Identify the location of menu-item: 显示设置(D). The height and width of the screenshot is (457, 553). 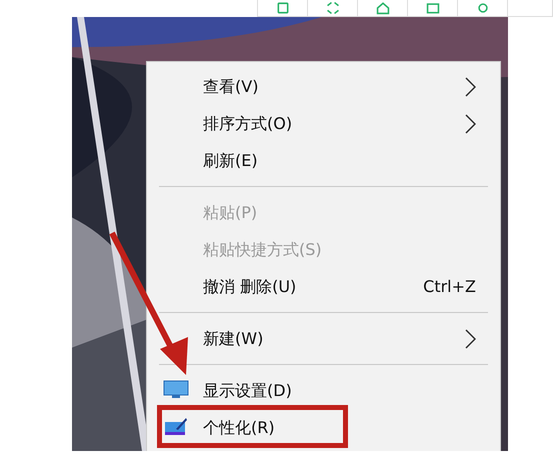
(323, 390).